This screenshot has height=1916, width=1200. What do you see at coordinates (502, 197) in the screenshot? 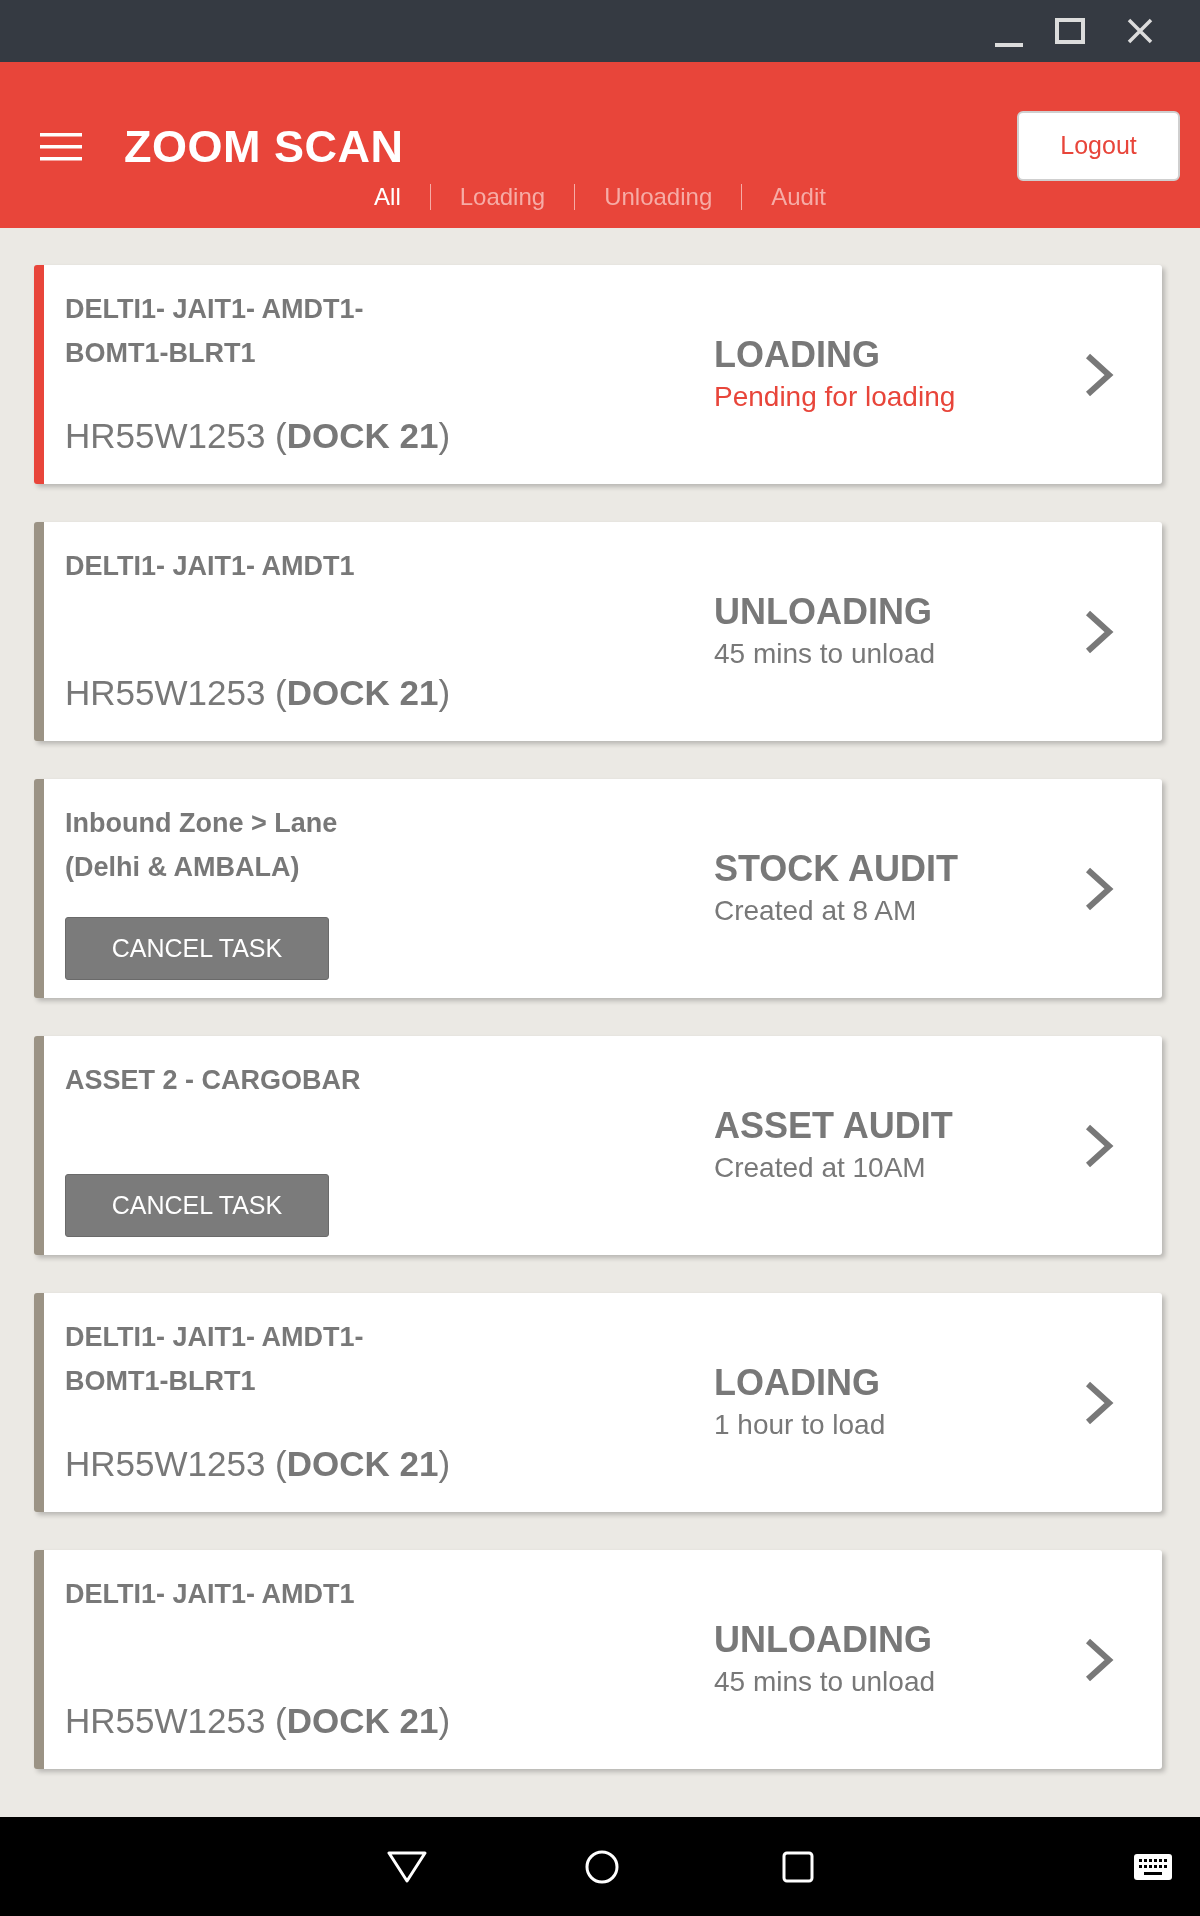
I see `filter-tab: Loading` at bounding box center [502, 197].